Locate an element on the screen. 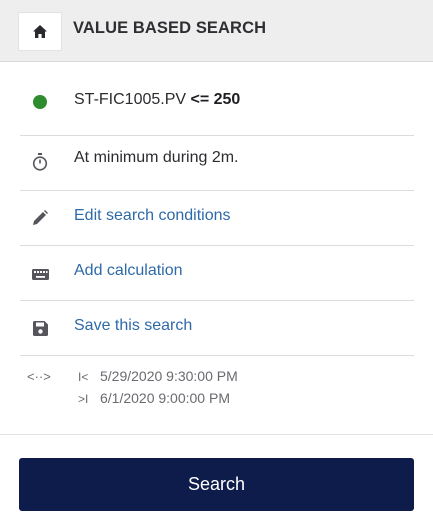 The width and height of the screenshot is (433, 522). panel-header: VALUE BASED SEARCH is located at coordinates (216, 31).